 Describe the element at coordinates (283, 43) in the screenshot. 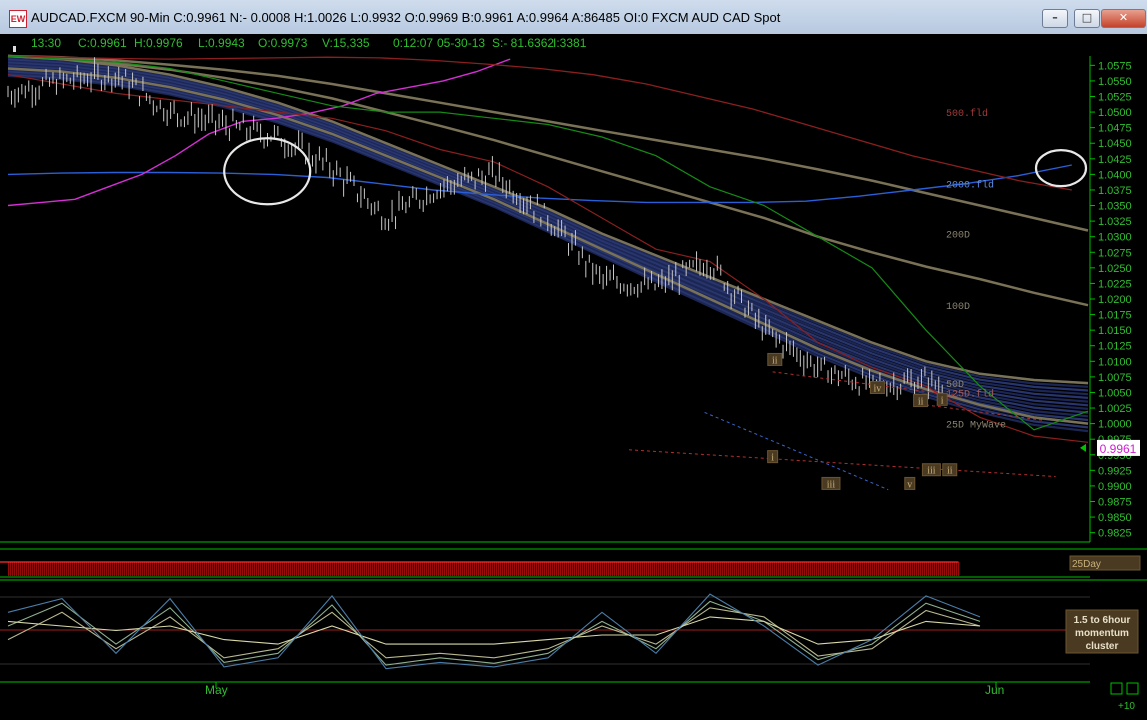

I see `info-field-4: O:0.9973` at that location.